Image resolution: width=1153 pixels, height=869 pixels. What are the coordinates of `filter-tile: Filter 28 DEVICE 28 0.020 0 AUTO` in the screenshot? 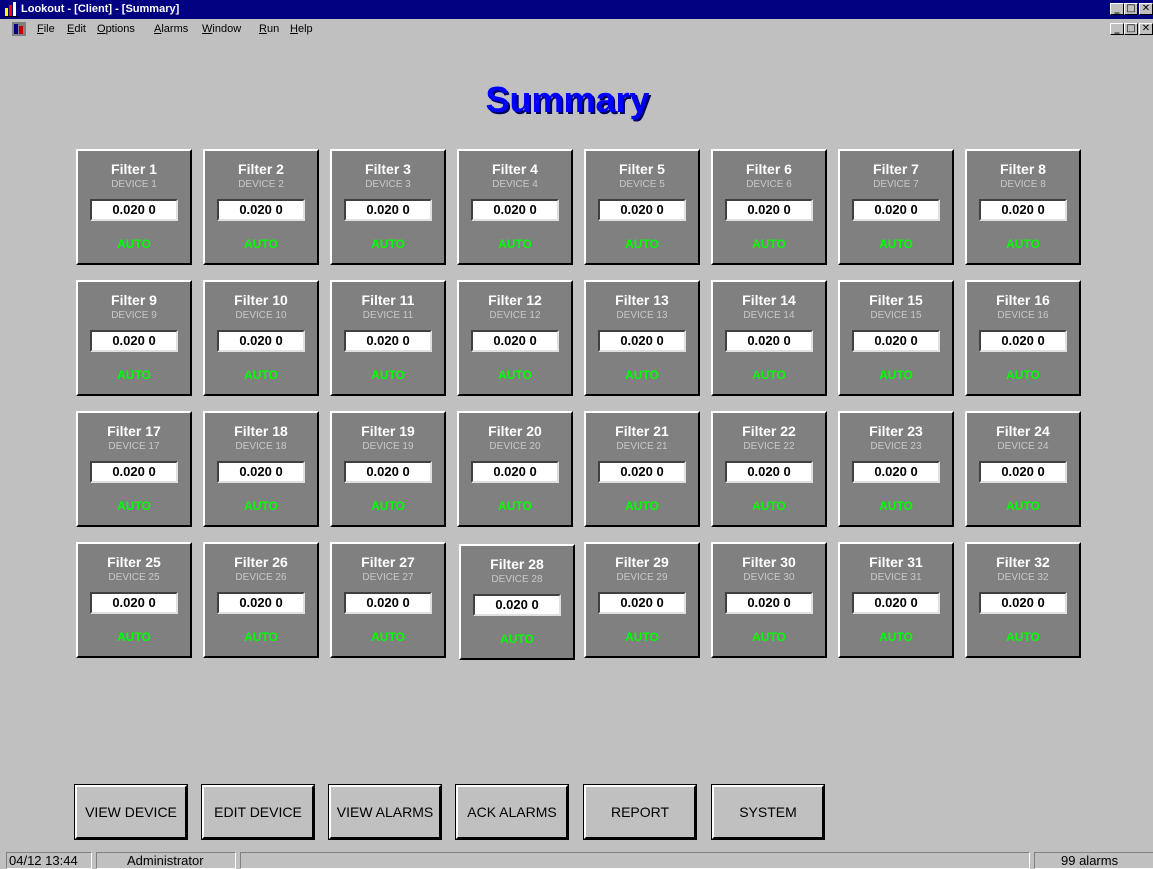 It's located at (517, 602).